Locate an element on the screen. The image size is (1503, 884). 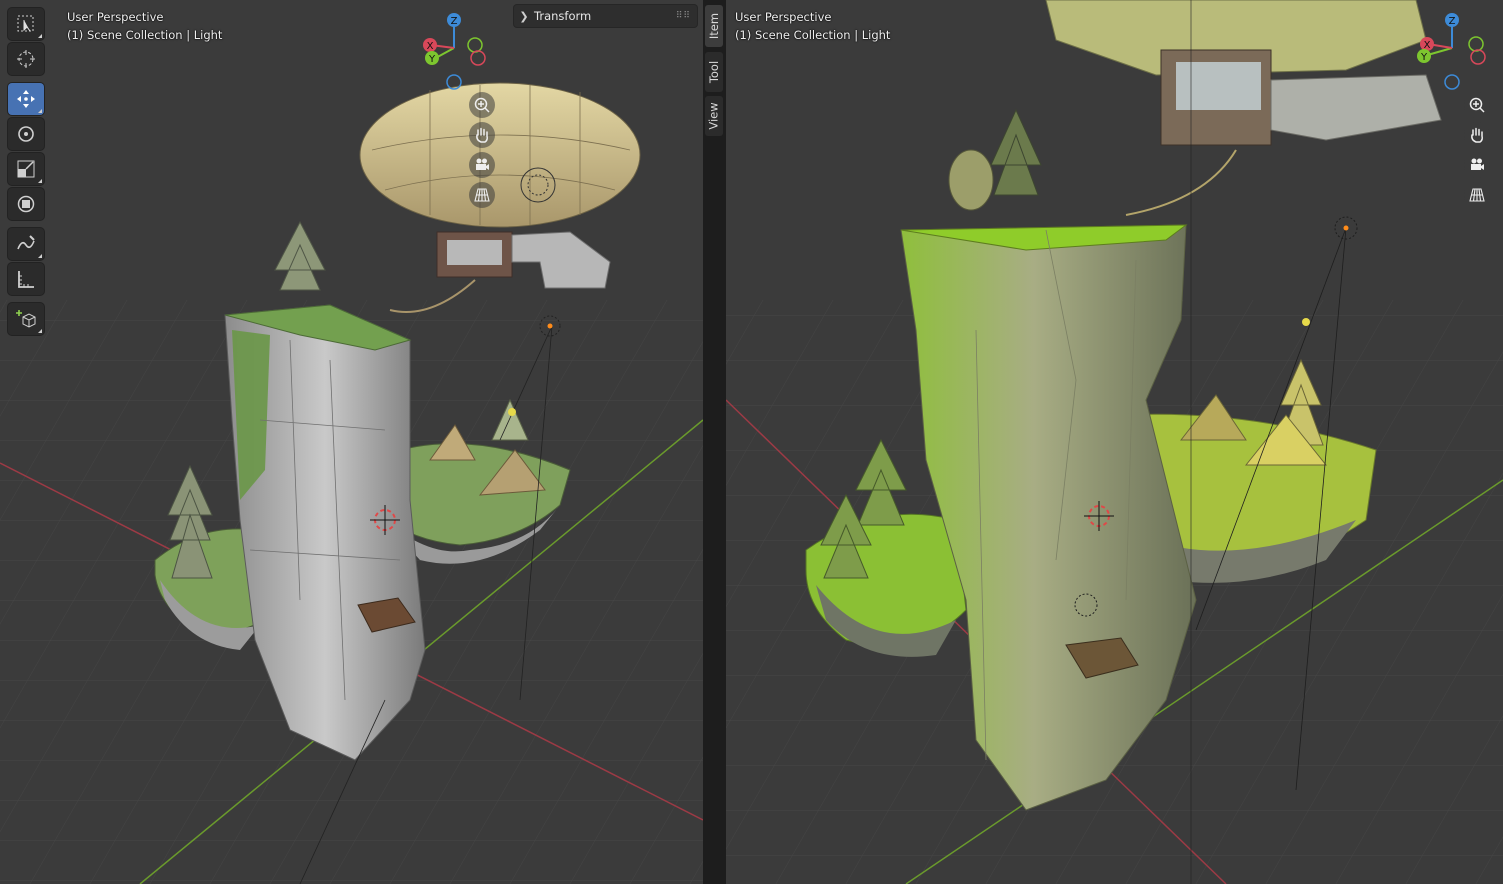
measure-icon is located at coordinates (26, 279).